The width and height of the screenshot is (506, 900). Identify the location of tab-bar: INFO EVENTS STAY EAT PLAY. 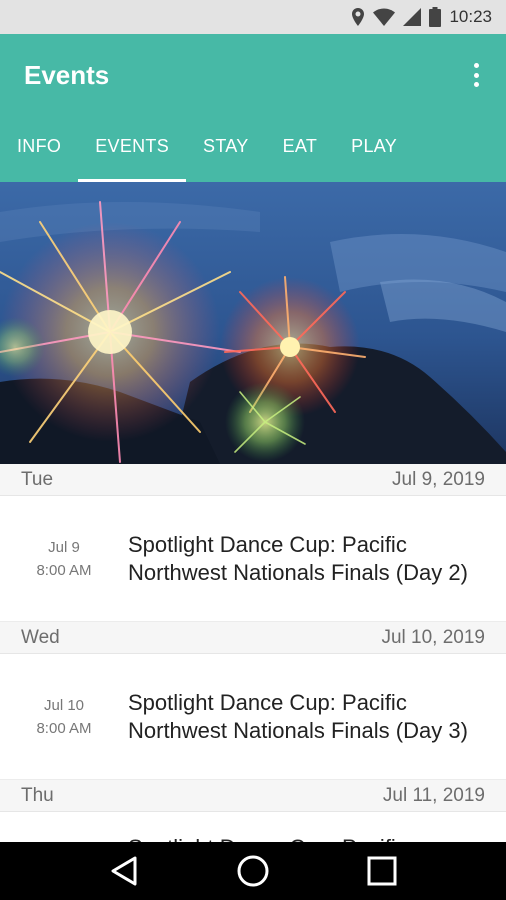
(207, 154).